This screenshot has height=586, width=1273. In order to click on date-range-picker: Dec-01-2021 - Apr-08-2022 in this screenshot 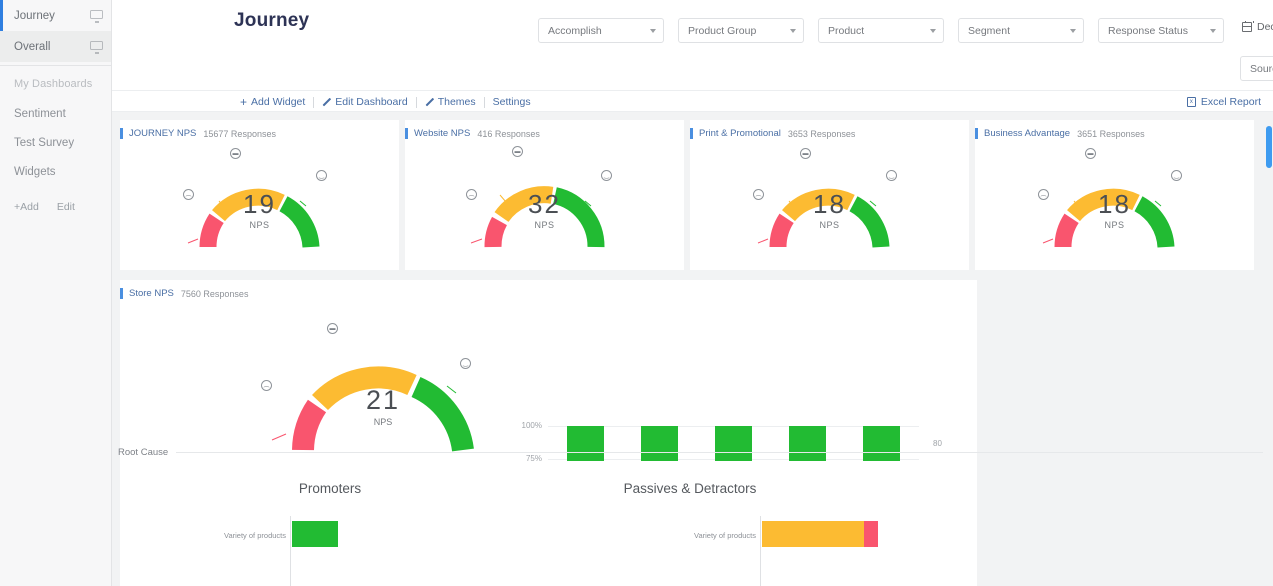, I will do `click(1257, 26)`.